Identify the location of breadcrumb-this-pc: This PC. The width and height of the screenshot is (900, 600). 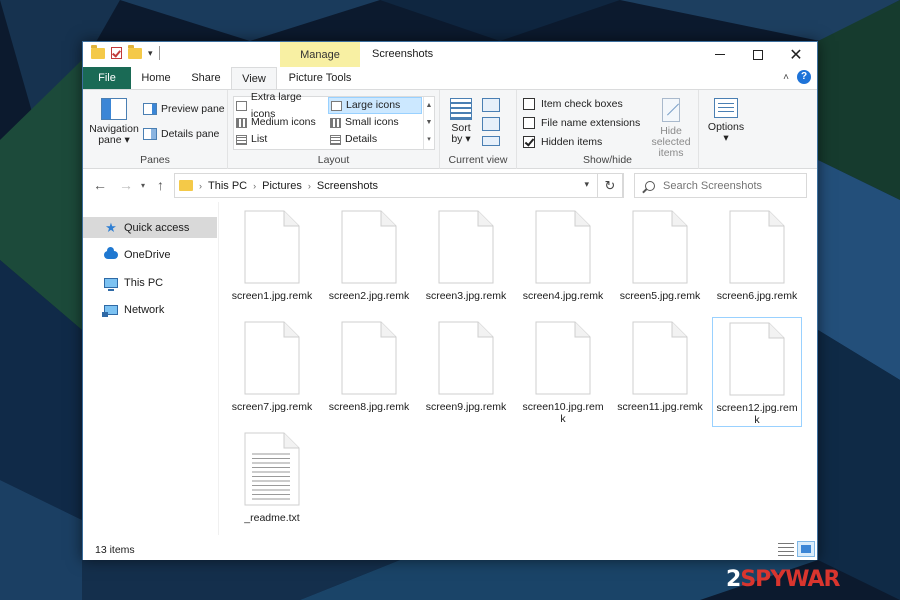
(227, 186).